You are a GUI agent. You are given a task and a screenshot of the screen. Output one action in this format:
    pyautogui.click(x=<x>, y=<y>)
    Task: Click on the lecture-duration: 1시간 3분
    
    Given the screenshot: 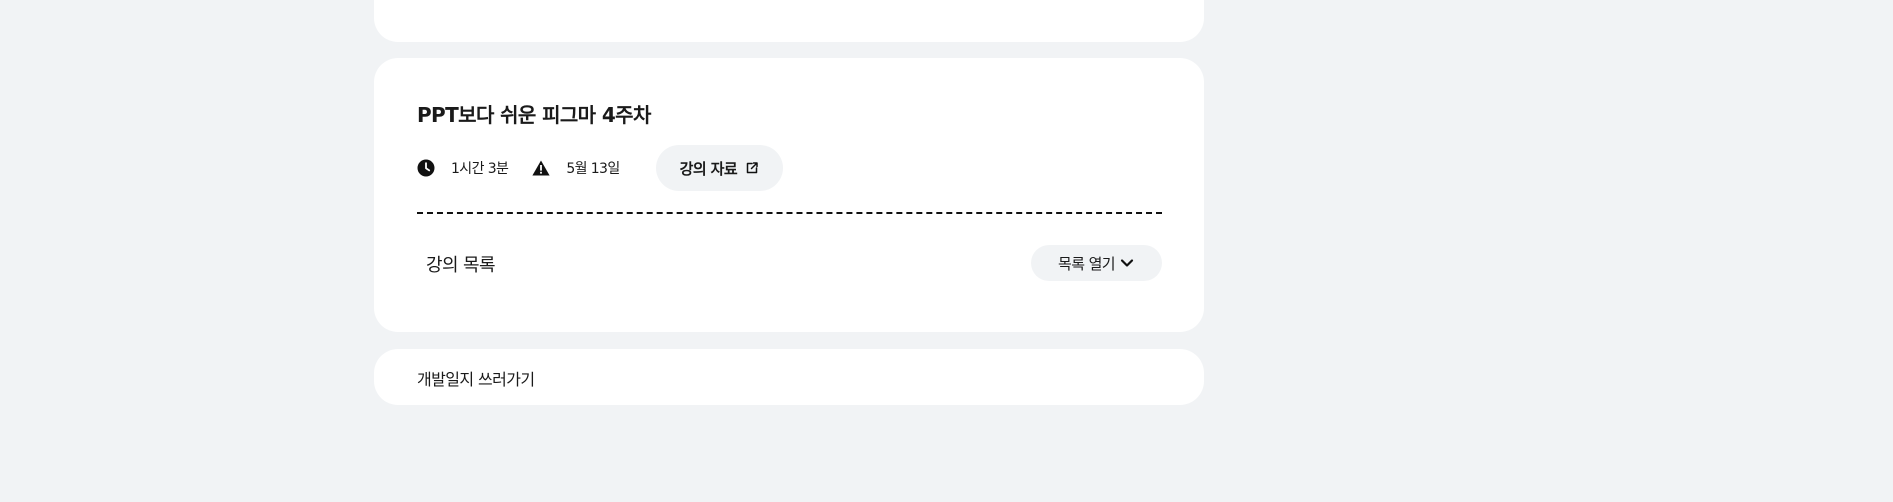 What is the action you would take?
    pyautogui.click(x=480, y=169)
    